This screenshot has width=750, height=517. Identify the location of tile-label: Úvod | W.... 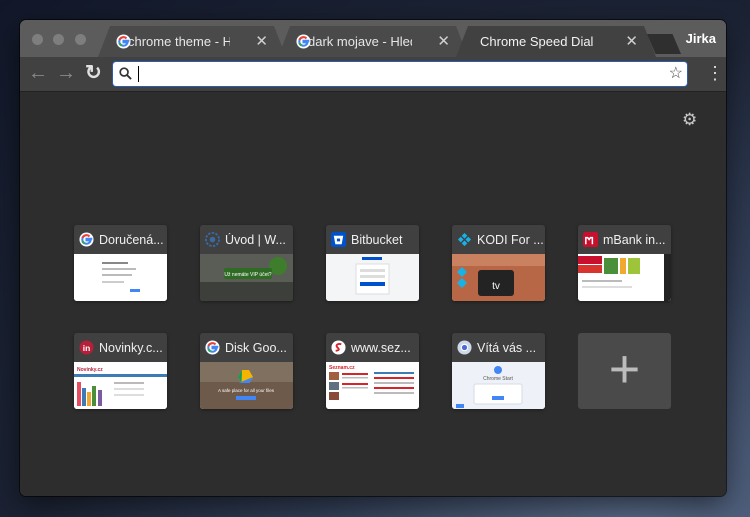
(255, 240).